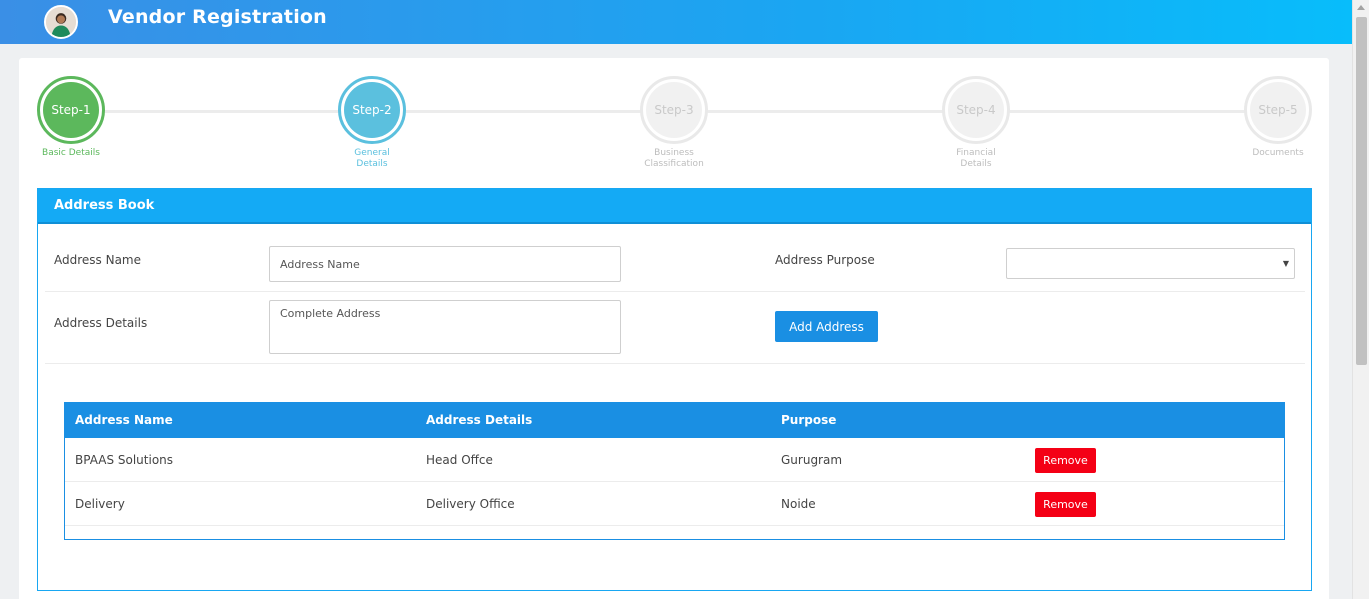 The image size is (1369, 599). What do you see at coordinates (674, 206) in the screenshot?
I see `address-book-title: Address Book` at bounding box center [674, 206].